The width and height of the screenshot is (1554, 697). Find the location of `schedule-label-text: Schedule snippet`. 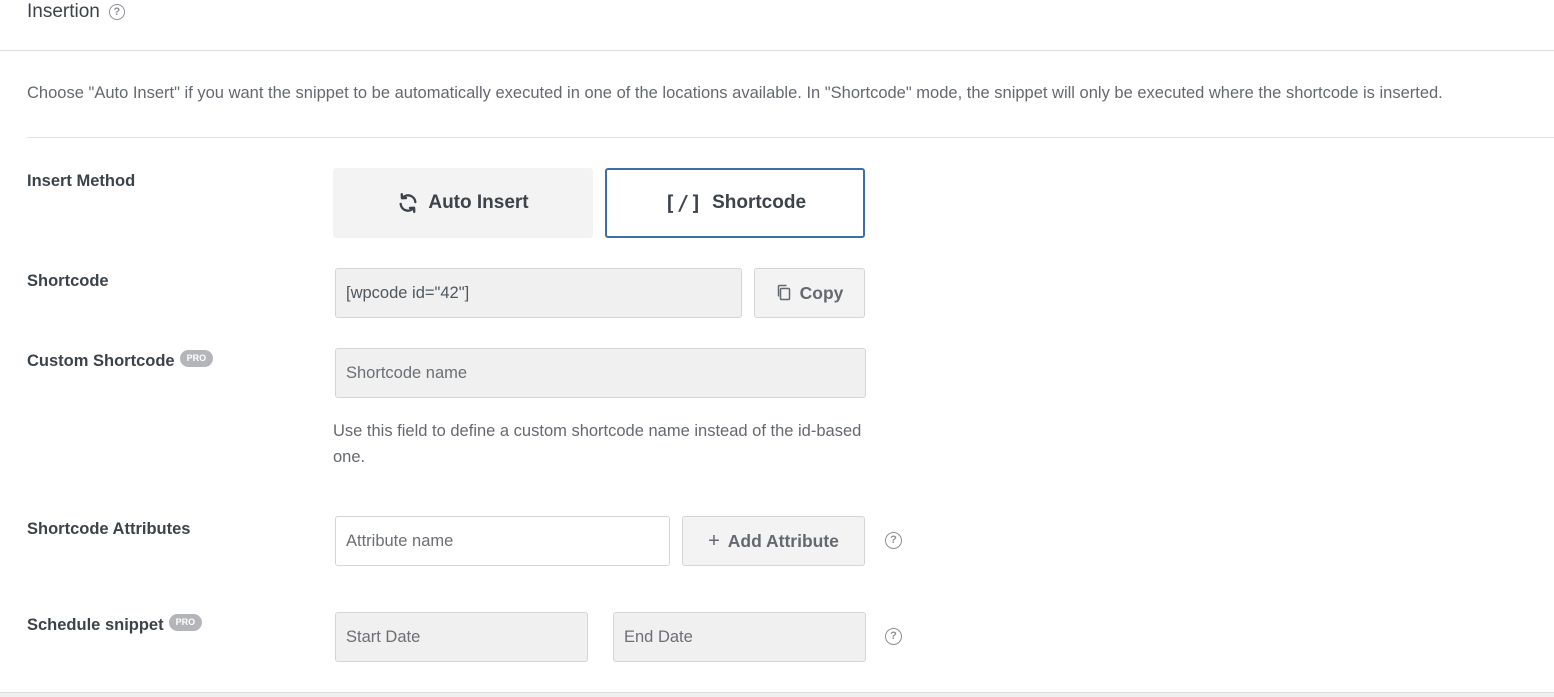

schedule-label-text: Schedule snippet is located at coordinates (95, 625).